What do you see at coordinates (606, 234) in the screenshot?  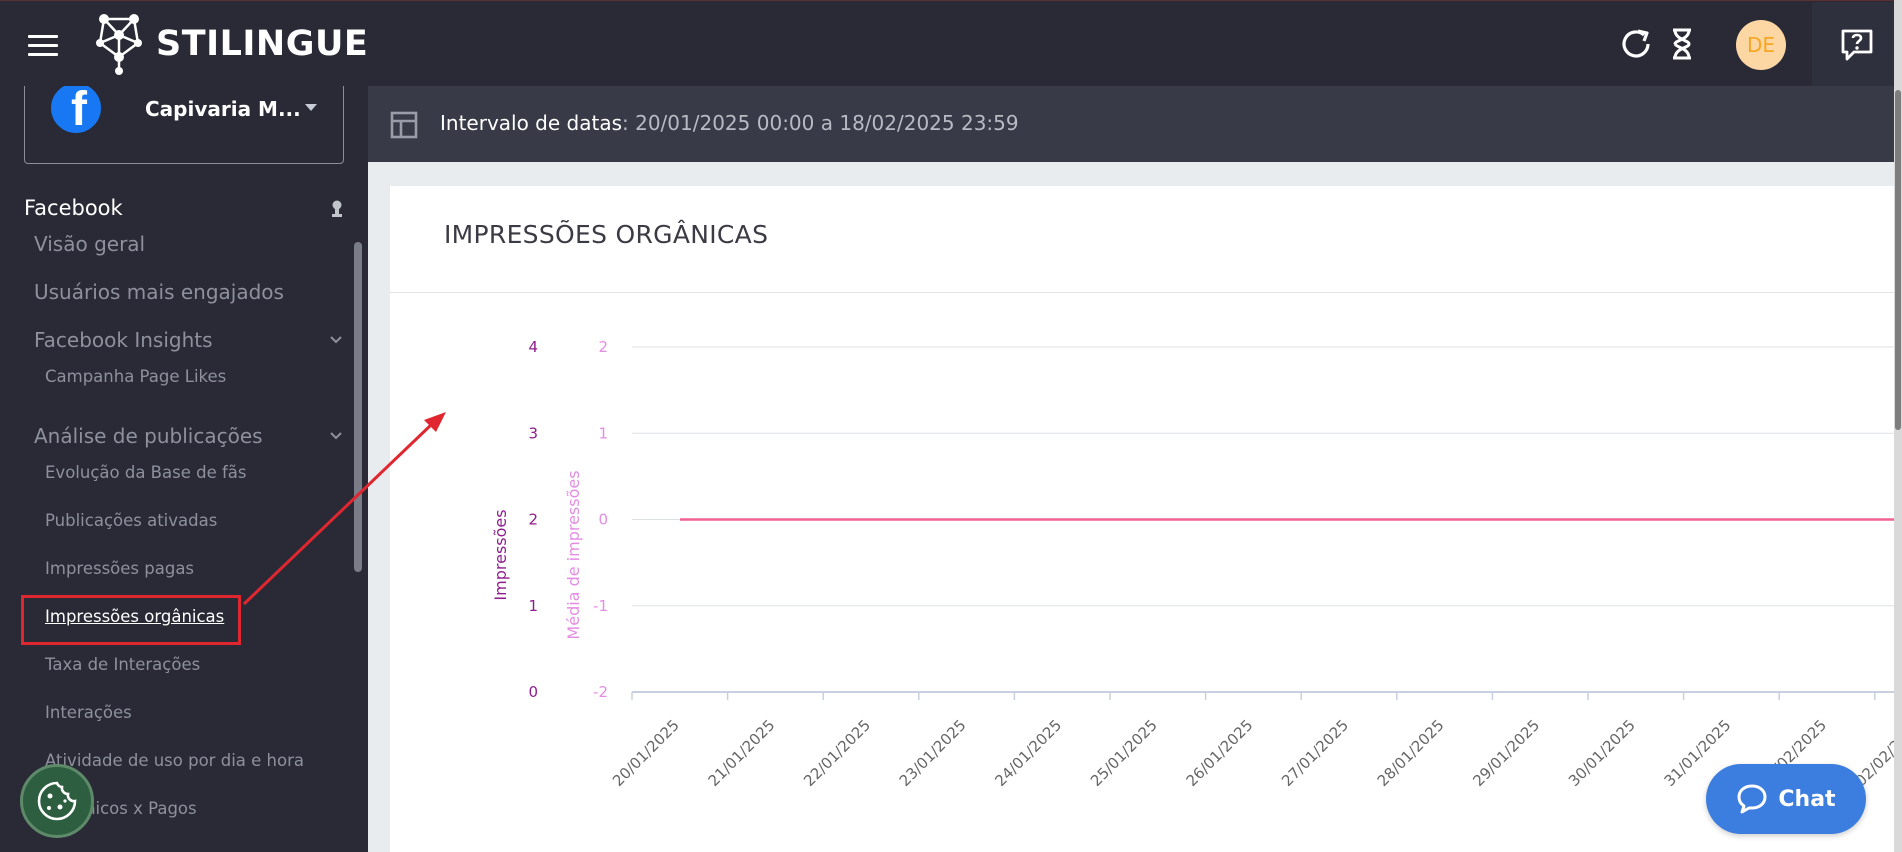 I see `card-title: IMPRESSÕES ORGÂNICAS` at bounding box center [606, 234].